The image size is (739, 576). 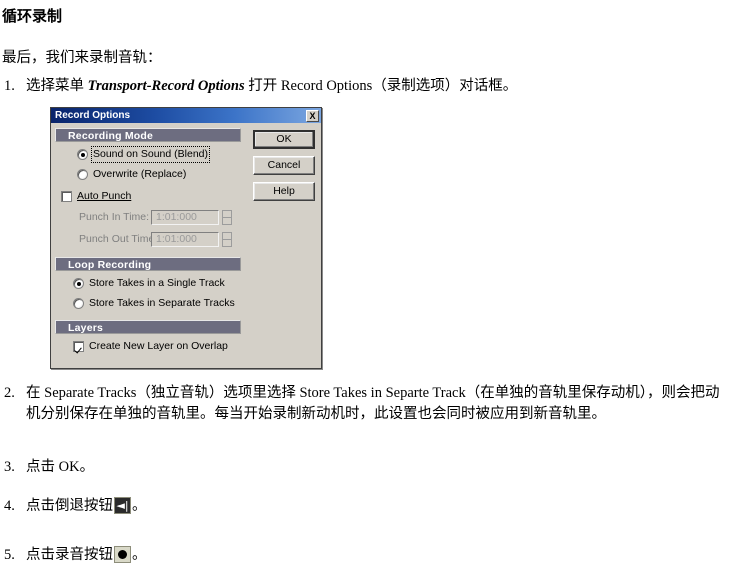 What do you see at coordinates (104, 196) in the screenshot?
I see `checkbox-label-auto-punch: Auto Punch` at bounding box center [104, 196].